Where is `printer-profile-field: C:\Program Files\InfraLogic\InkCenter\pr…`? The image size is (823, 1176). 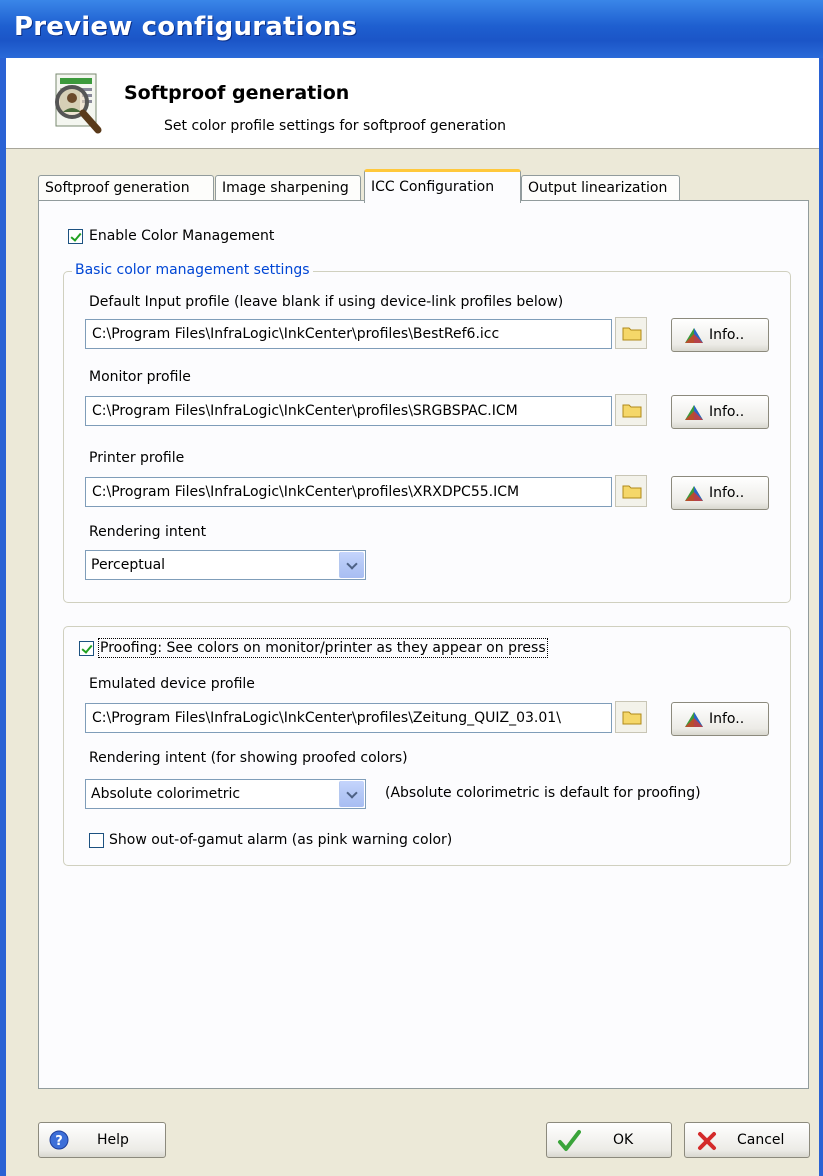
printer-profile-field: C:\Program Files\InfraLogic\InkCenter\pr… is located at coordinates (348, 492).